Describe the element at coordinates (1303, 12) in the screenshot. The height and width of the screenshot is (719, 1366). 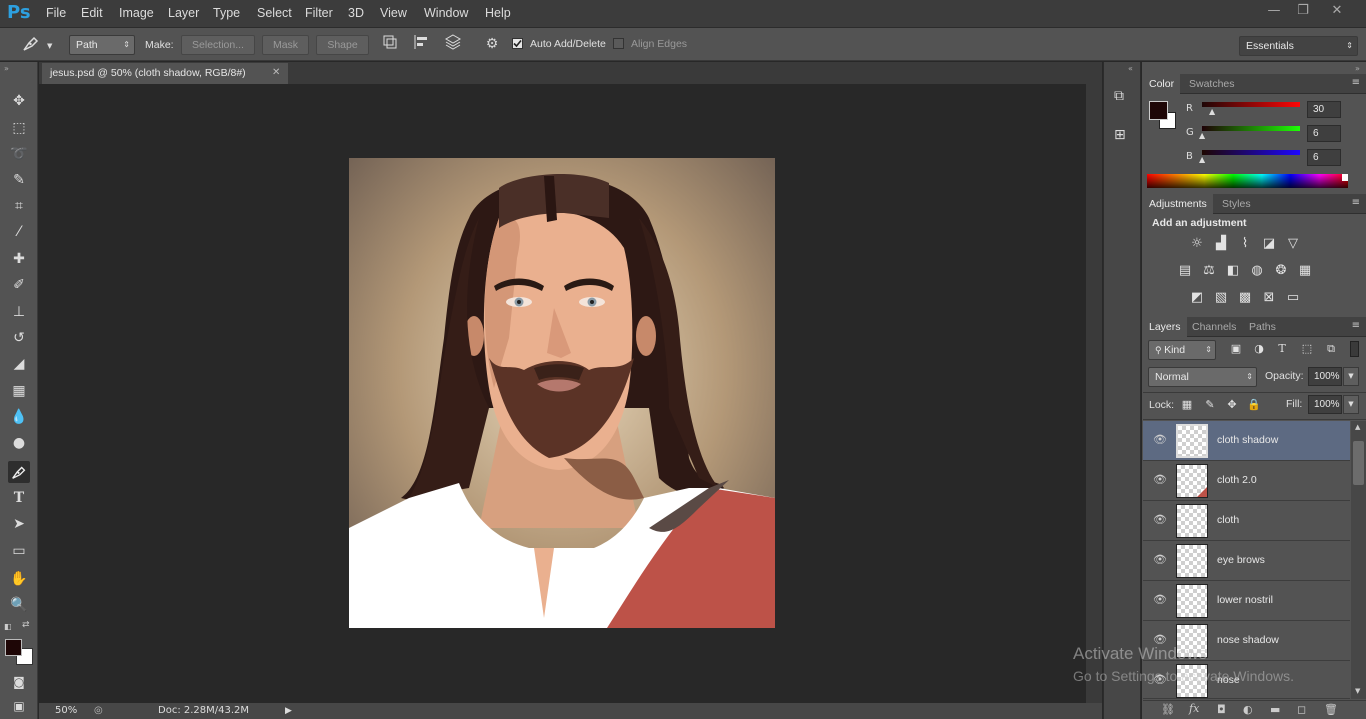
I see `restore-button: ❐` at that location.